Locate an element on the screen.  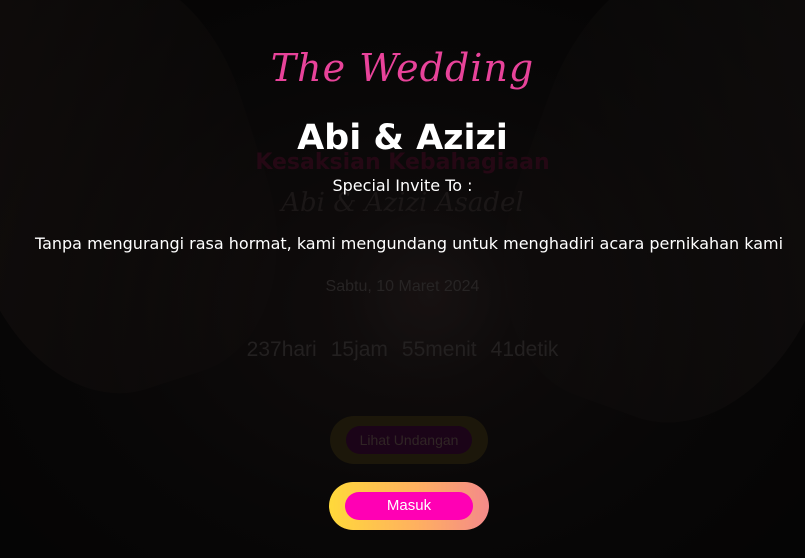
enter-button: Masuk is located at coordinates (409, 506).